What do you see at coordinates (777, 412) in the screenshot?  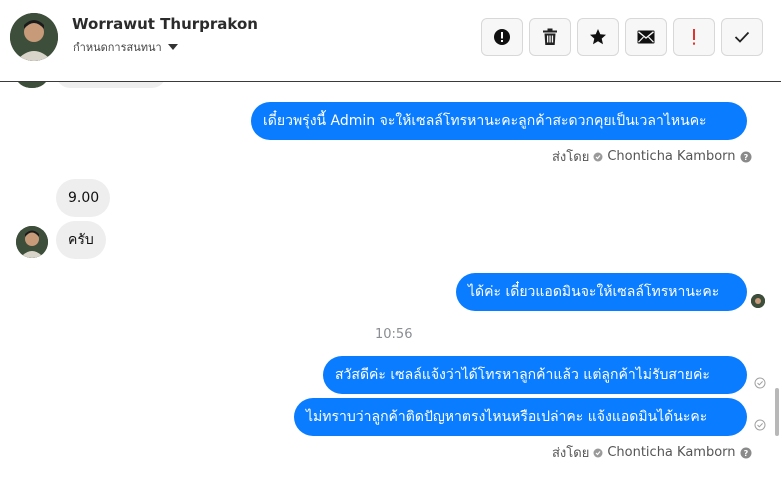 I see `scrollbar-thumb` at bounding box center [777, 412].